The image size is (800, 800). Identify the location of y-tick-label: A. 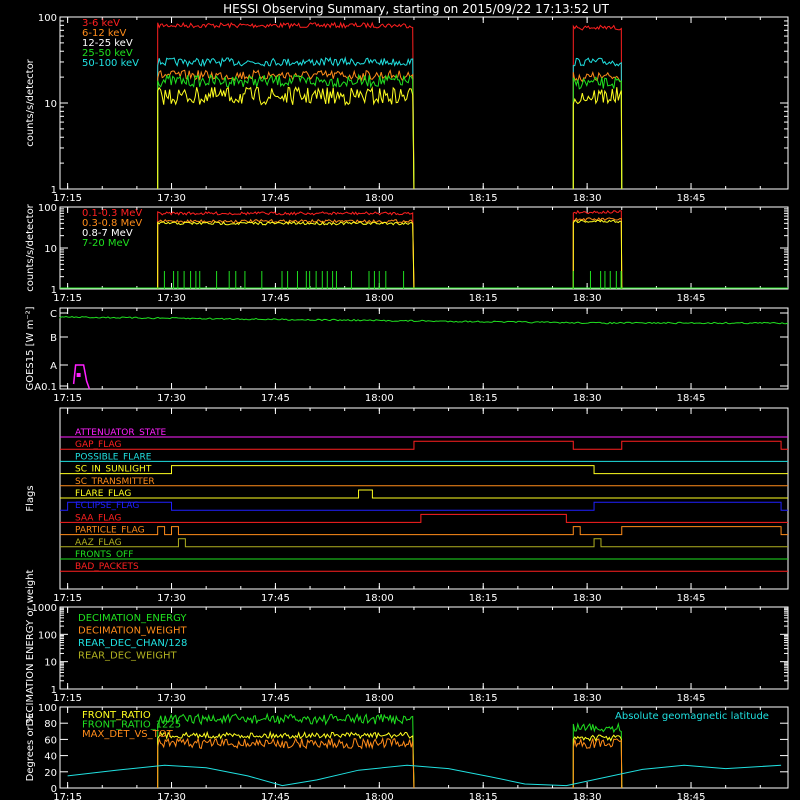
(53, 366).